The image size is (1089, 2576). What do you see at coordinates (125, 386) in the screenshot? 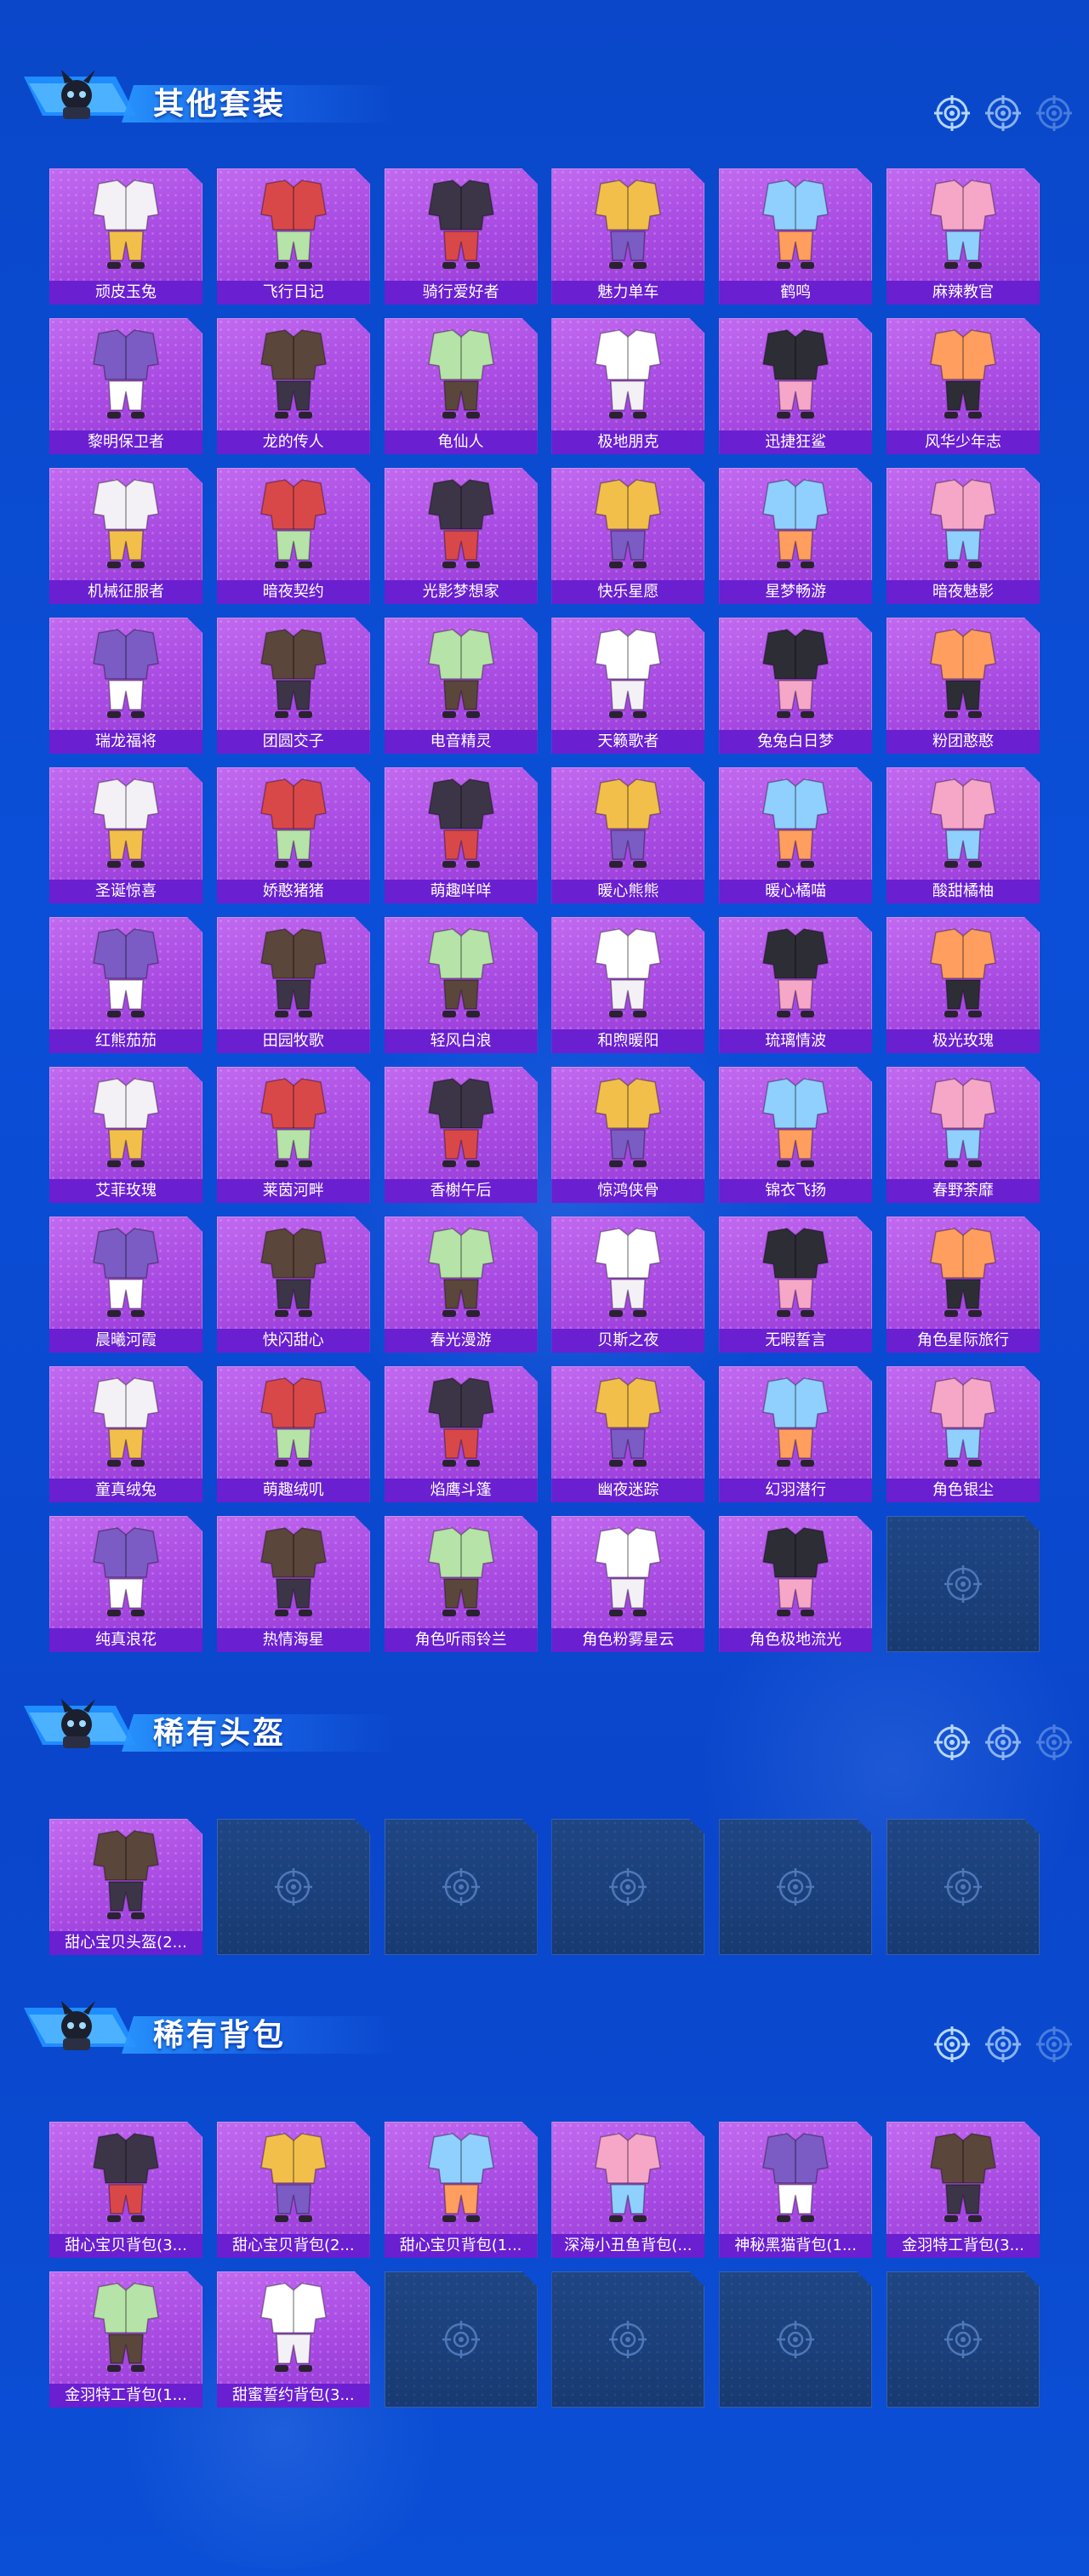
I see `item-card: 黎明保卫者` at bounding box center [125, 386].